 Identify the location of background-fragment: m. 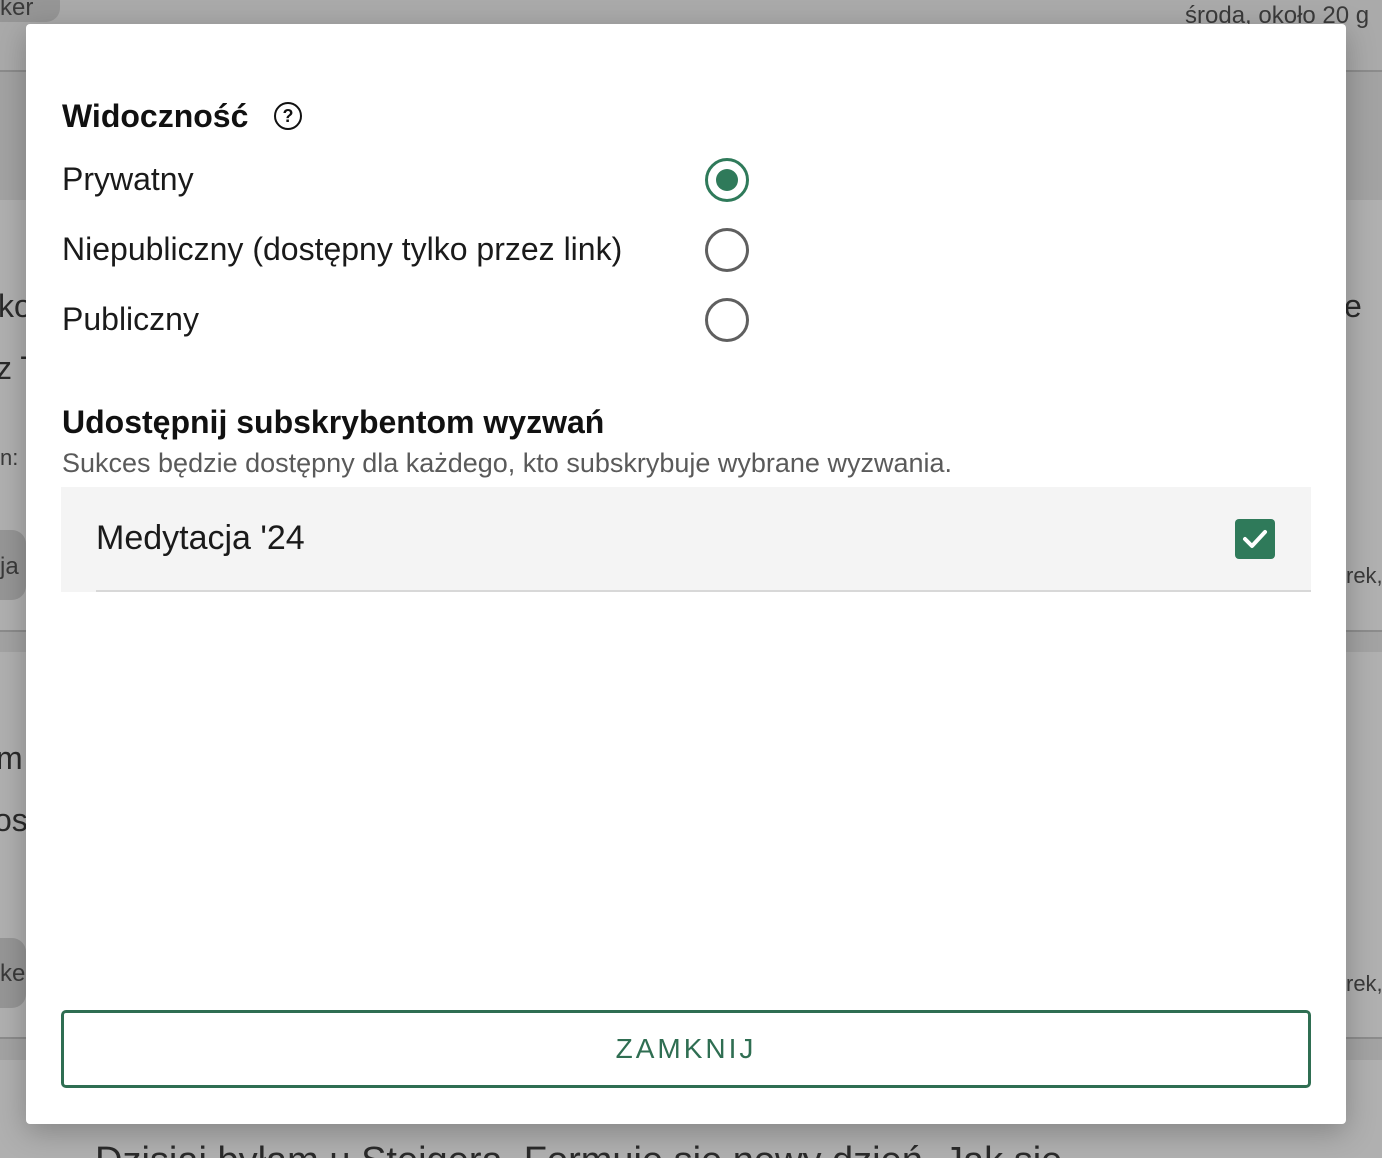
(11, 758).